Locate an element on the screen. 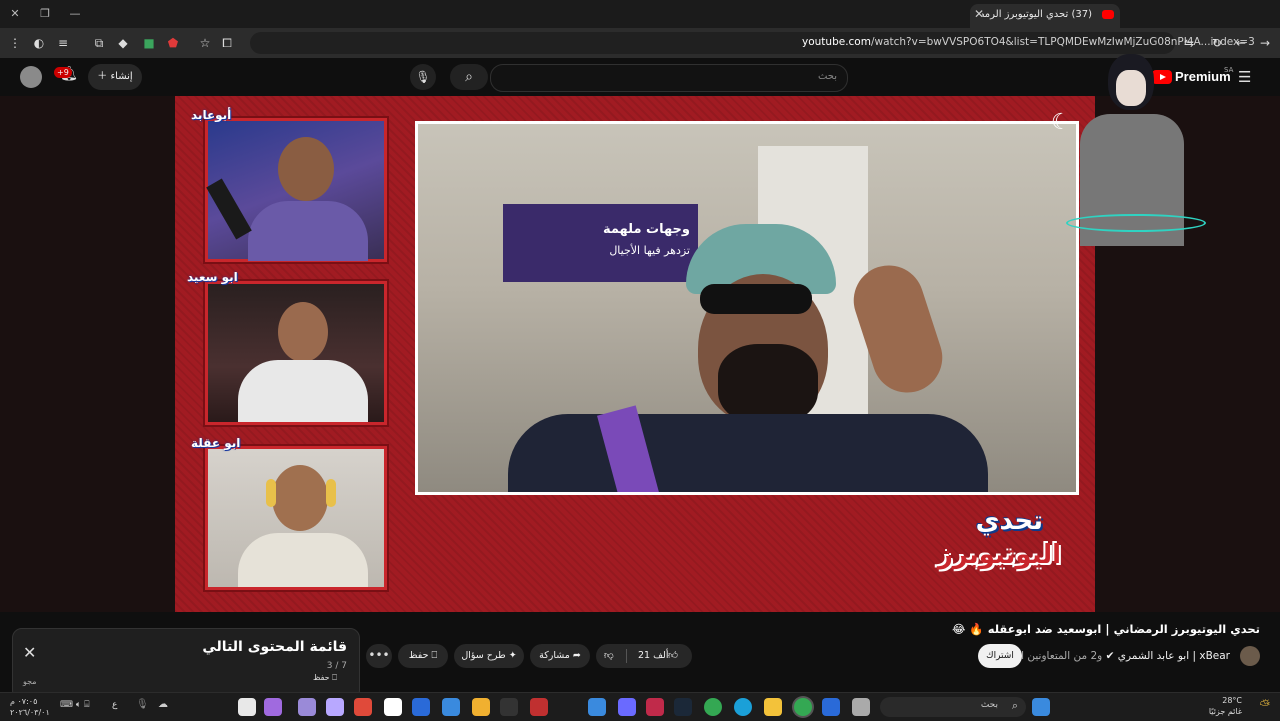 This screenshot has height=721, width=1280. install-app-icon: ⧠ is located at coordinates (227, 43).